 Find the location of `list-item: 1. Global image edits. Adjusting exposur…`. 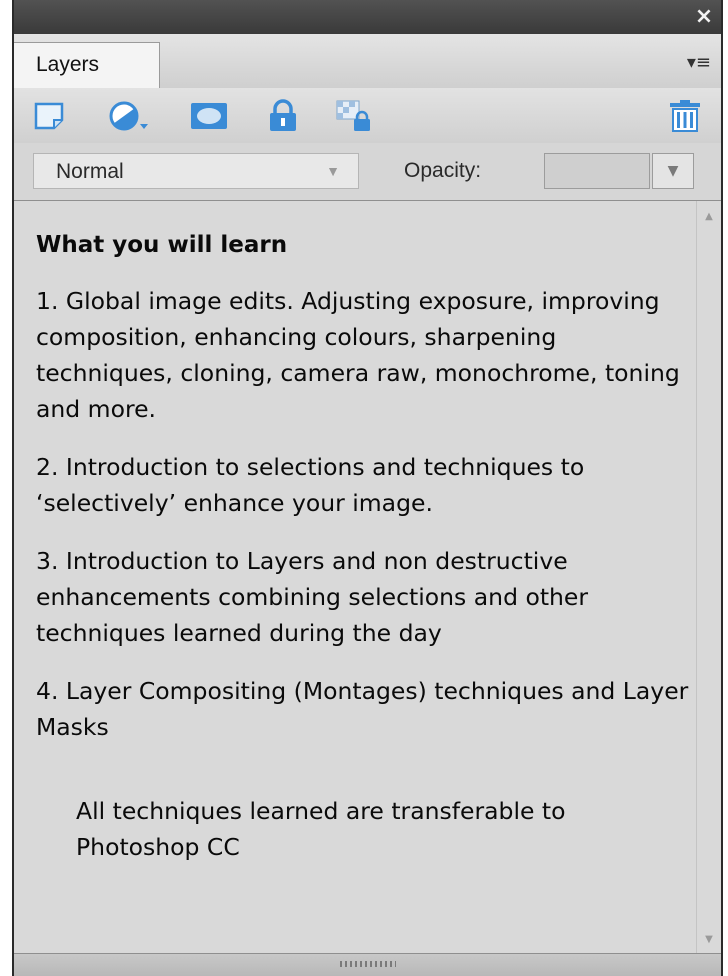

list-item: 1. Global image edits. Adjusting exposur… is located at coordinates (358, 355).